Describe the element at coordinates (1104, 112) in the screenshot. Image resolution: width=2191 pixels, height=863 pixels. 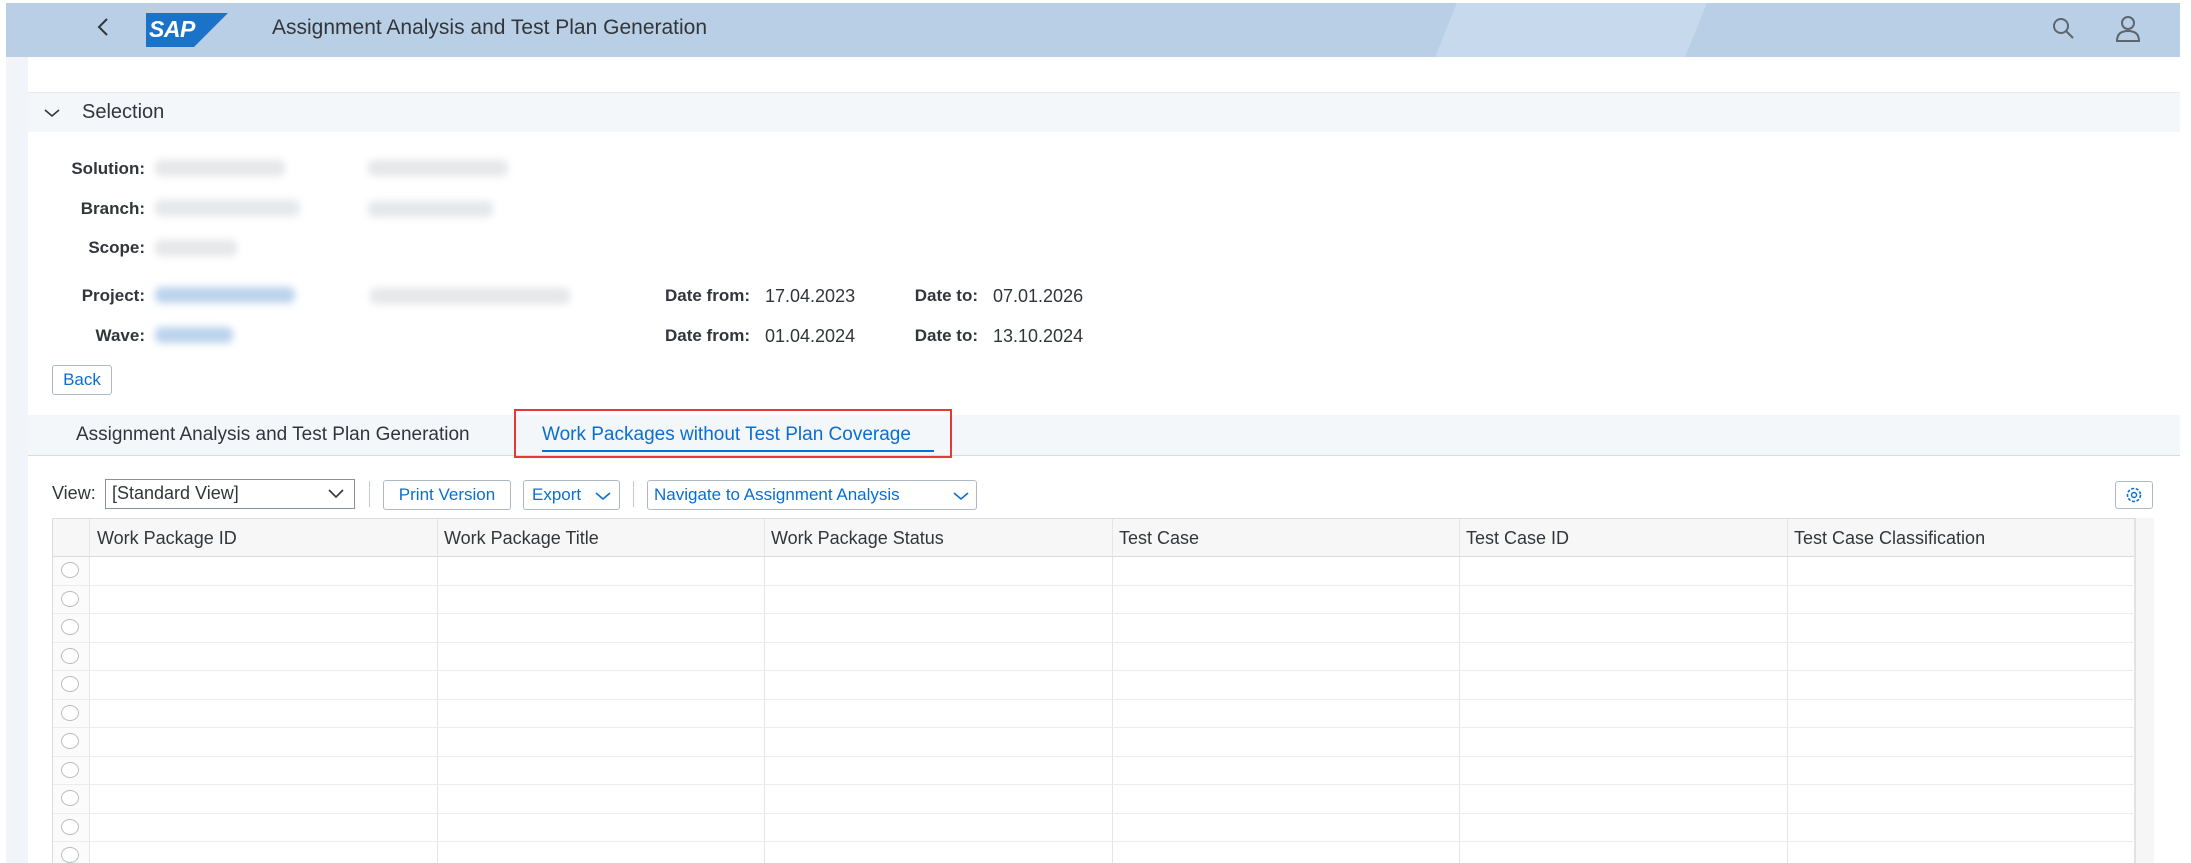
I see `selection-header` at that location.